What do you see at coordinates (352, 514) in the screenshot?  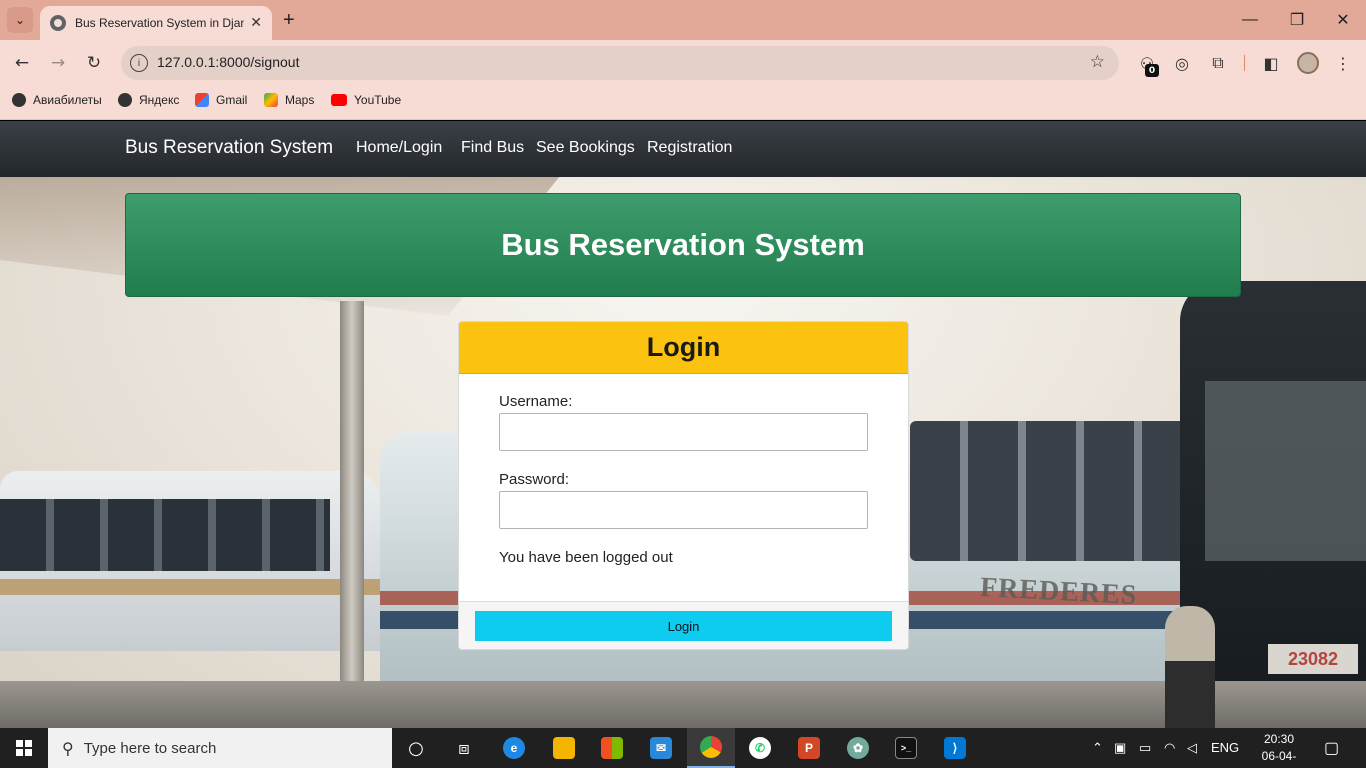 I see `background-pole` at bounding box center [352, 514].